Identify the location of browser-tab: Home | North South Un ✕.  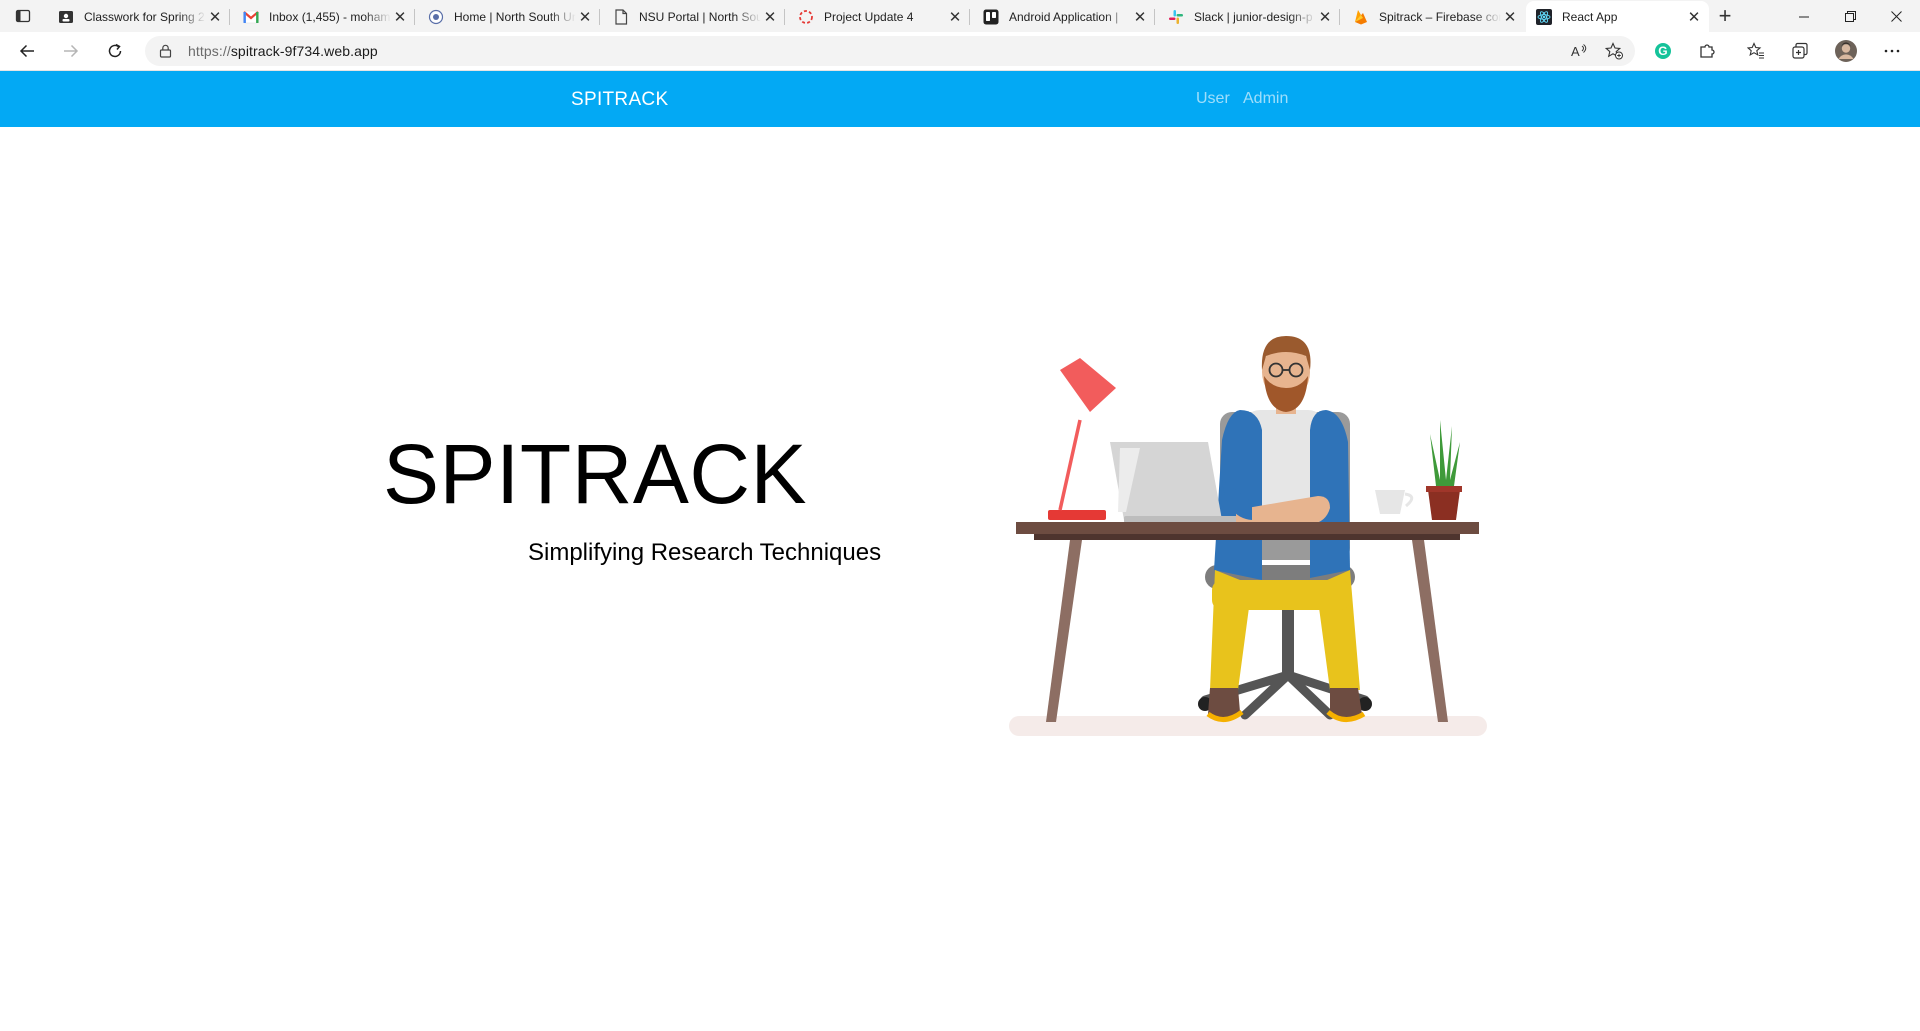
(509, 16).